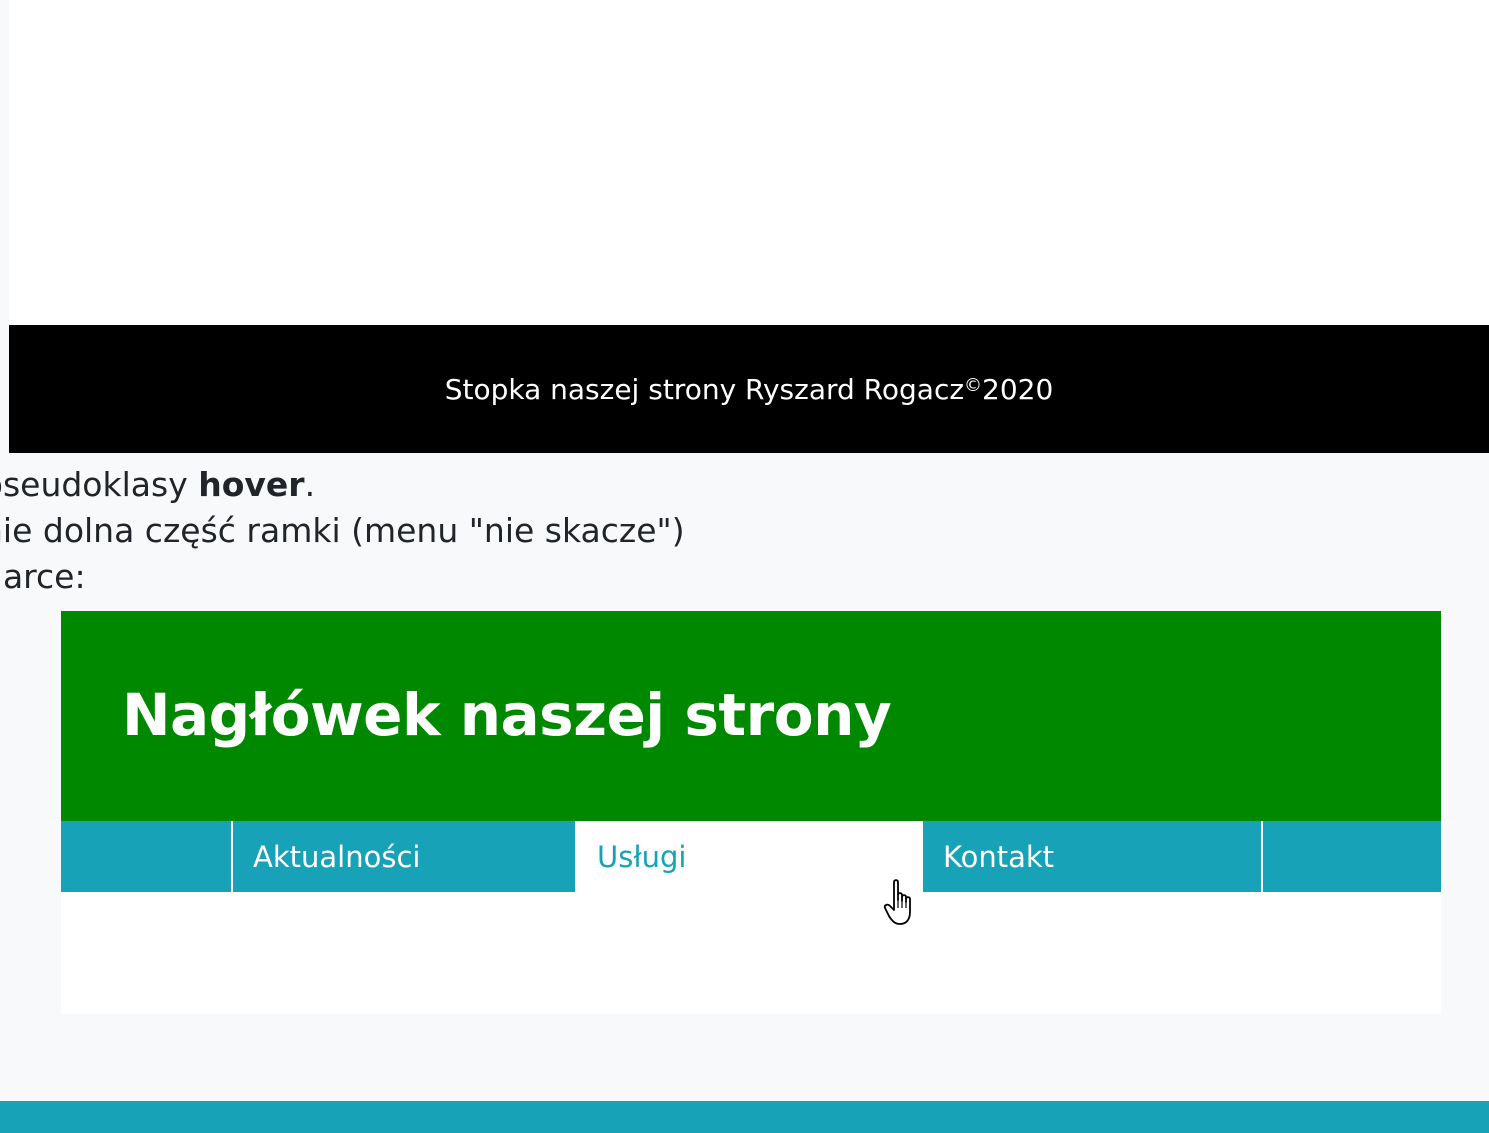 Image resolution: width=1489 pixels, height=1133 pixels. What do you see at coordinates (1018, 389) in the screenshot?
I see `footer-year: 2020` at bounding box center [1018, 389].